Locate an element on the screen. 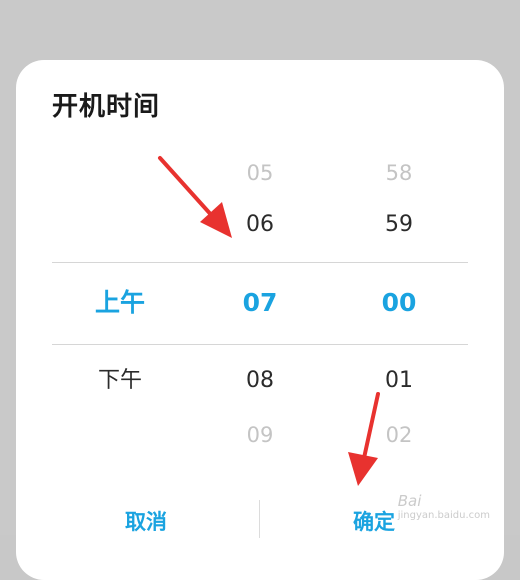 The width and height of the screenshot is (520, 580). hour-selected: 07 is located at coordinates (260, 303).